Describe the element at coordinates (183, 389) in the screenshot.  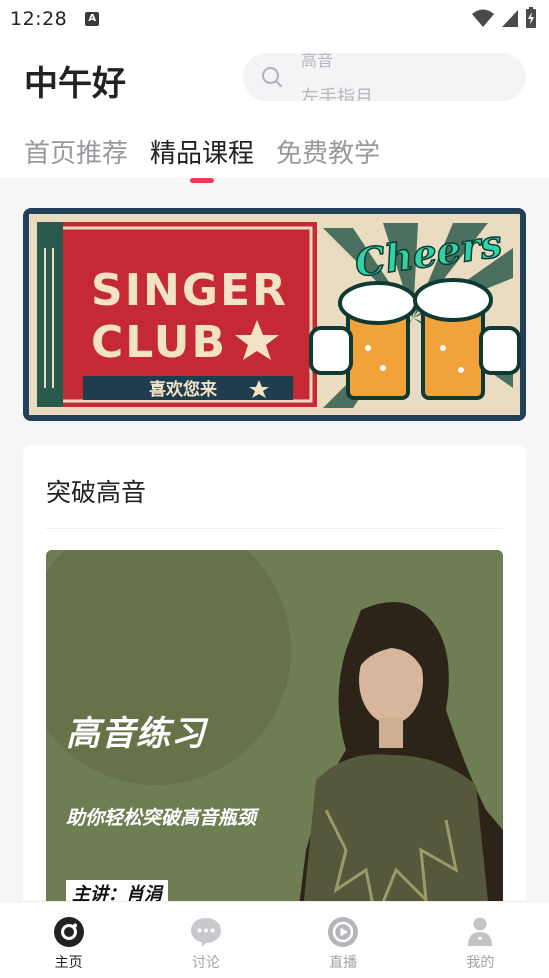
I see `banner-caption: 喜欢您来` at that location.